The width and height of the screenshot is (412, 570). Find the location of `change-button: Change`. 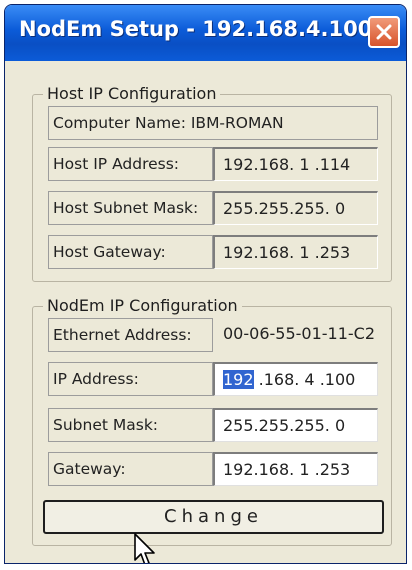

change-button: Change is located at coordinates (213, 517).